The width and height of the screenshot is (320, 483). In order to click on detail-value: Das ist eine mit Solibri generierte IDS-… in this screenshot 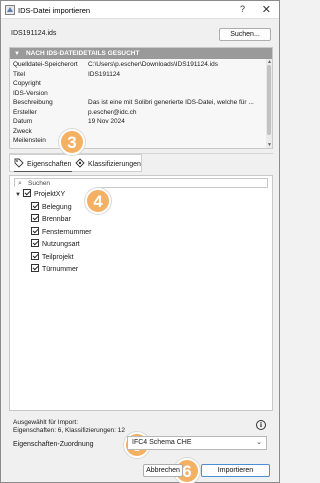, I will do `click(171, 102)`.